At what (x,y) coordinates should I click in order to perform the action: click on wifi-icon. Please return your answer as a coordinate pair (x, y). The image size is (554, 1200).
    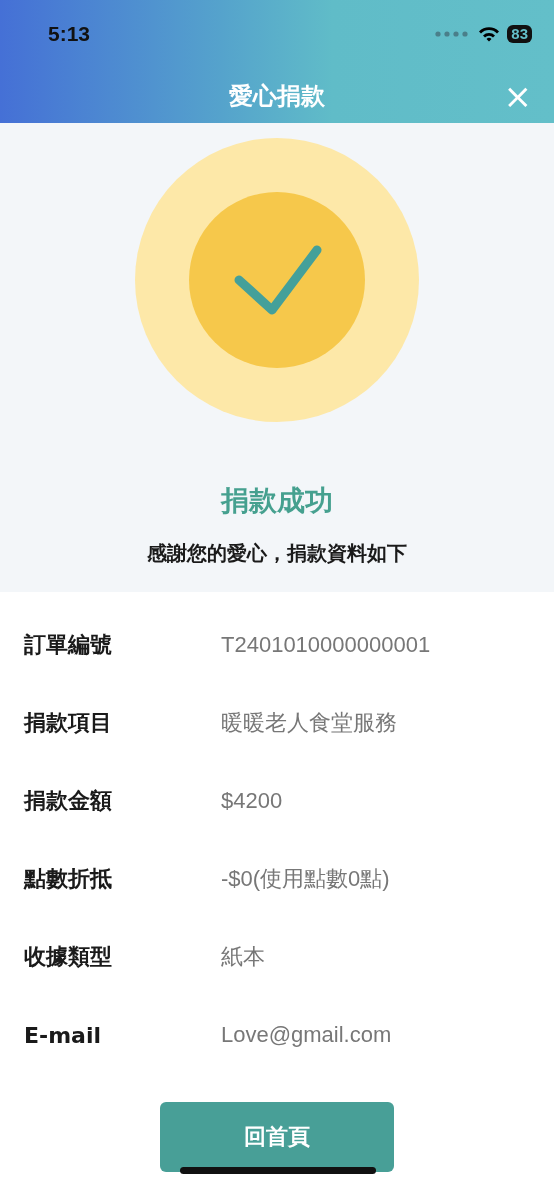
    Looking at the image, I should click on (489, 34).